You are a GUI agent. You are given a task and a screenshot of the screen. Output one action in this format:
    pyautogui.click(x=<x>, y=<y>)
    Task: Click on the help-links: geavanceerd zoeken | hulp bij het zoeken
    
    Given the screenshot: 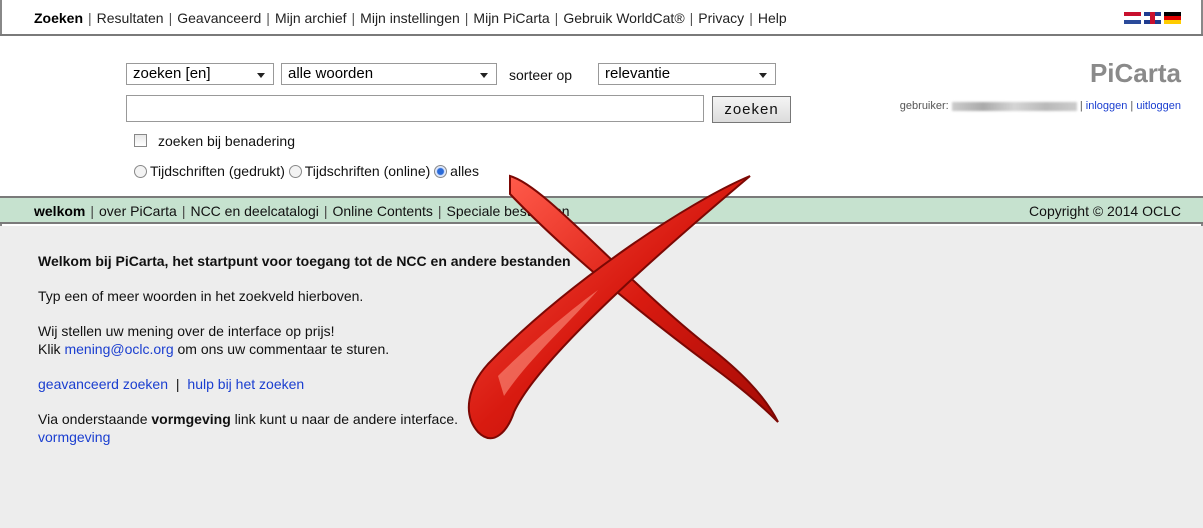 What is the action you would take?
    pyautogui.click(x=171, y=384)
    